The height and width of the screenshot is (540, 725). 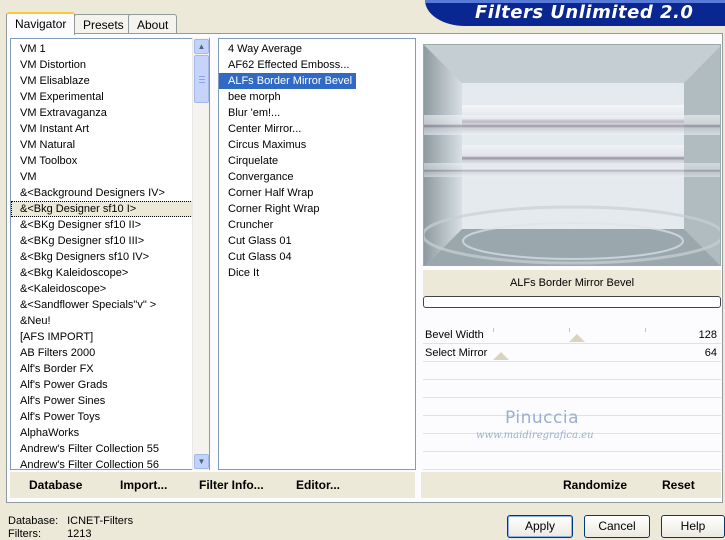 I want to click on right-toolbar: Randomize Reset, so click(x=571, y=485).